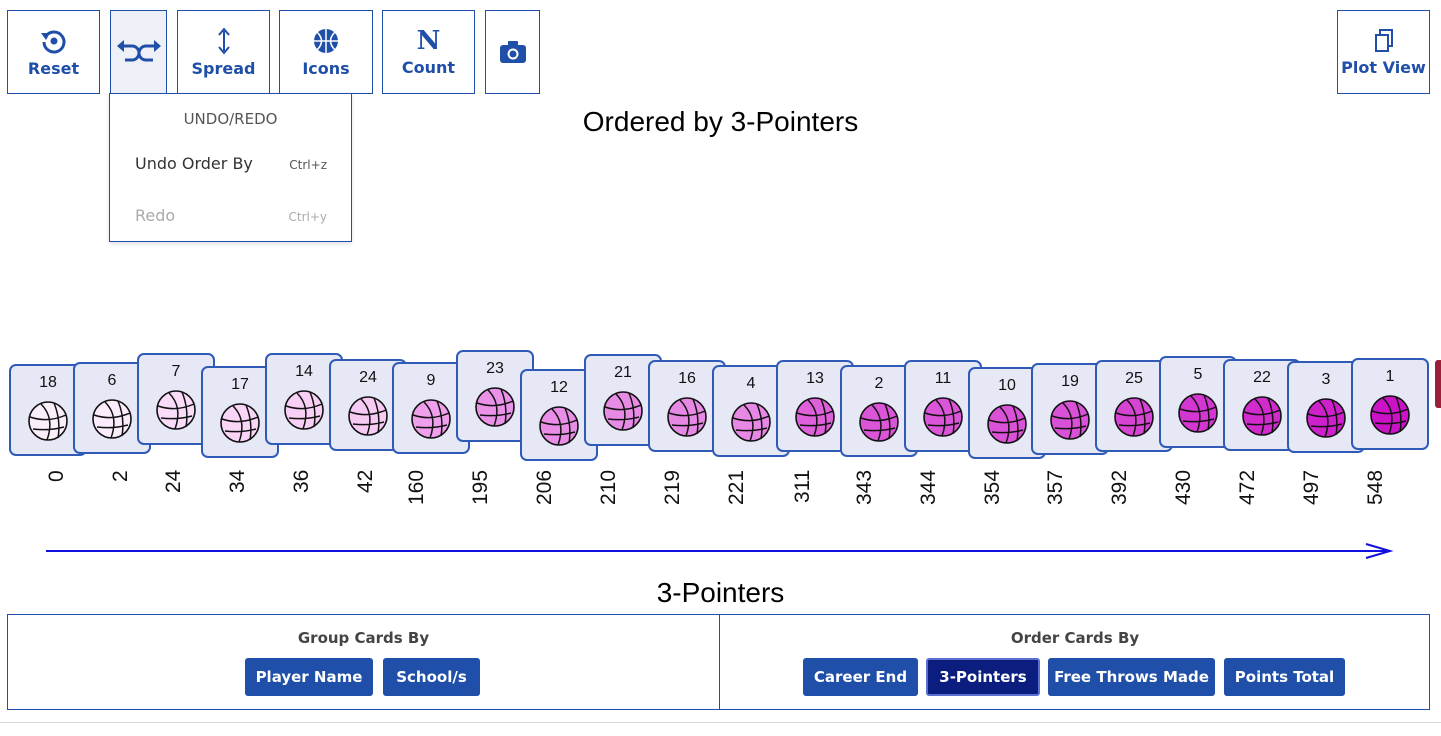  I want to click on axis-tick-text: 548, so click(1375, 487).